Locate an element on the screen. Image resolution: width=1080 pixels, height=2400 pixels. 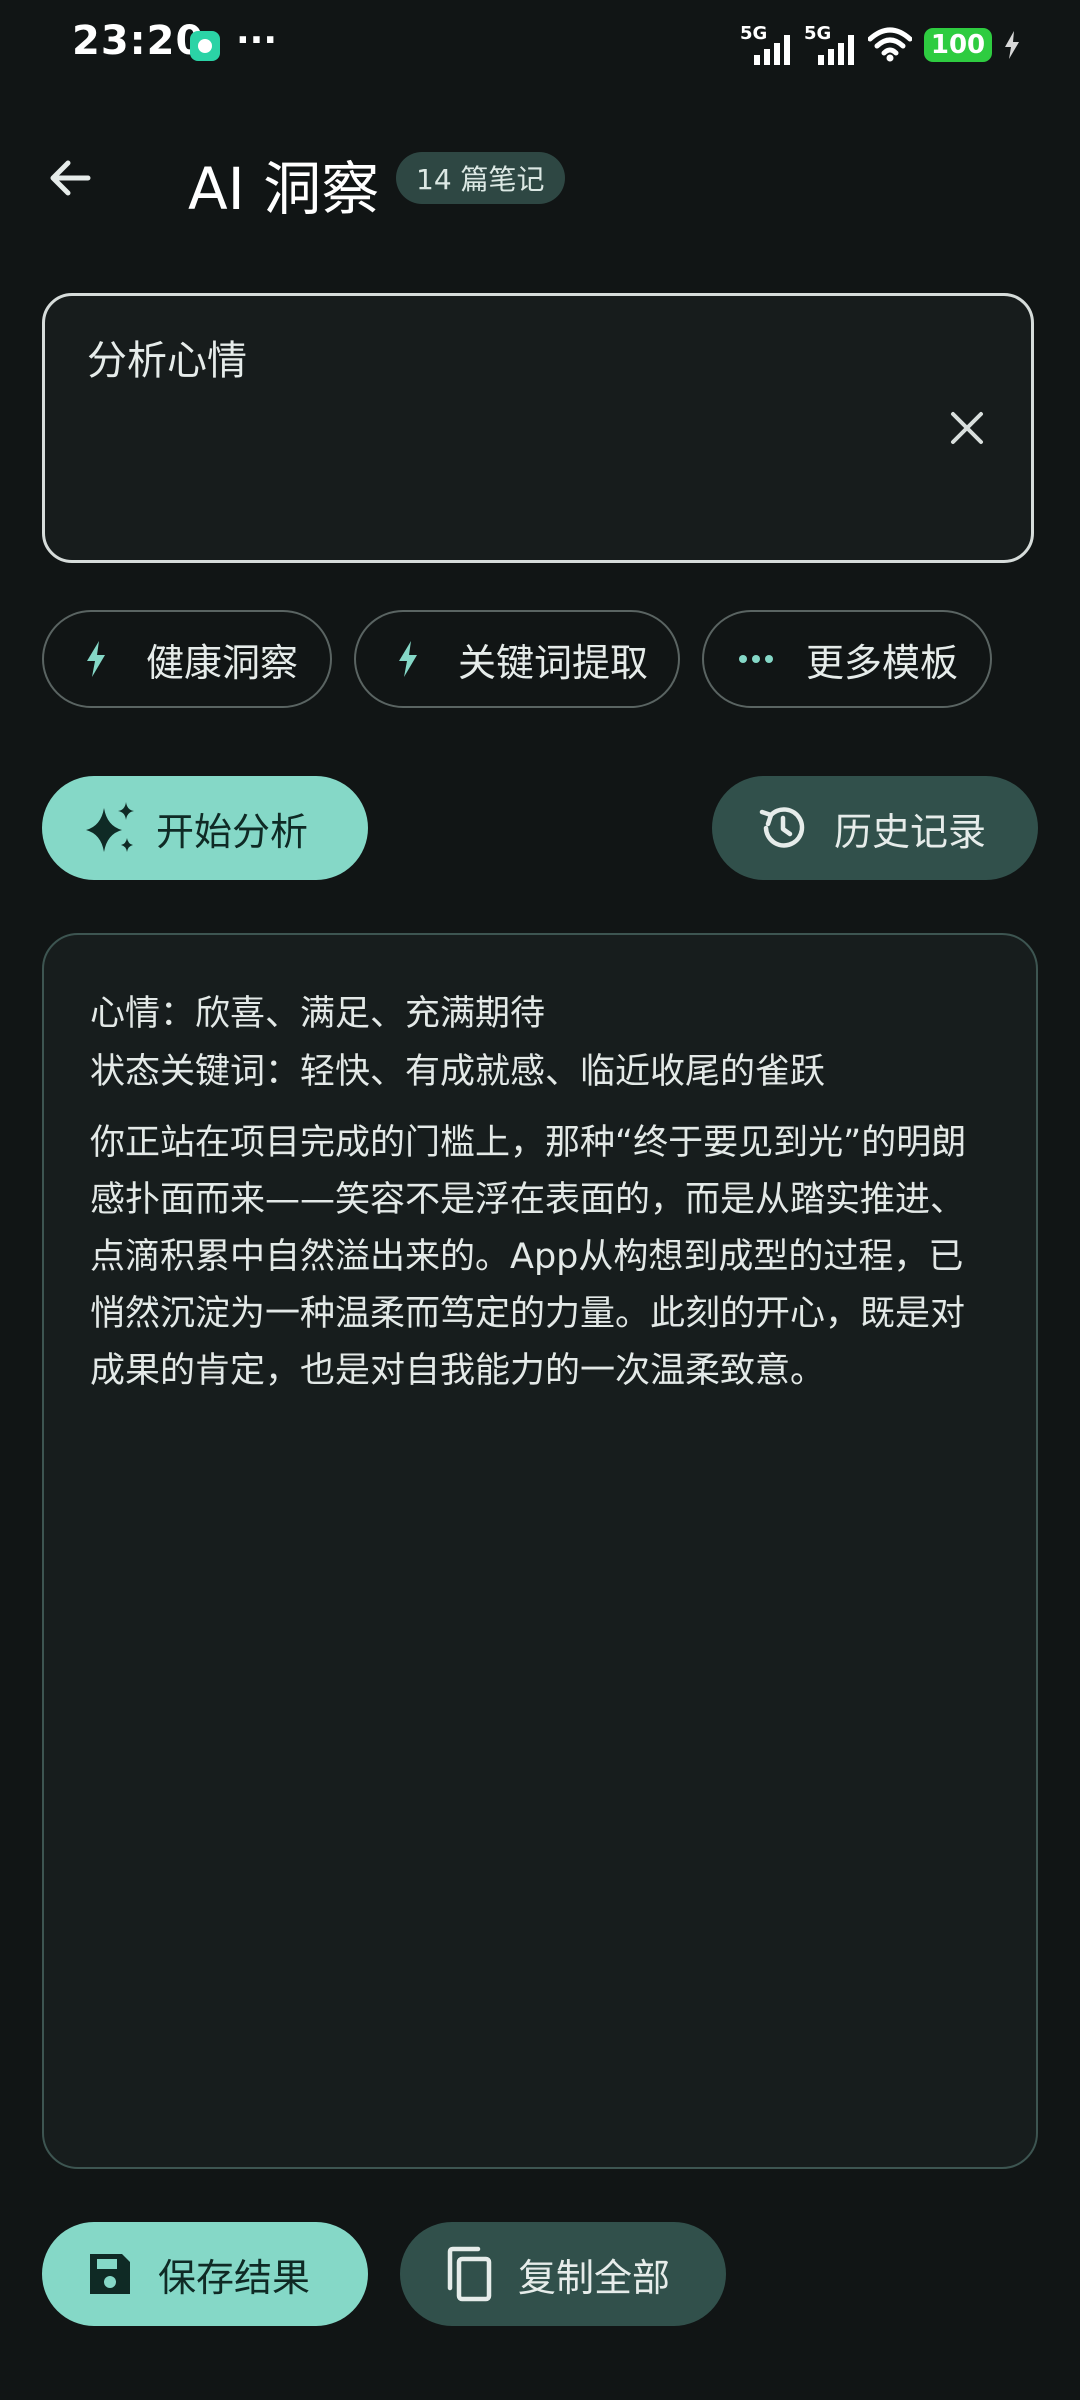
copy-all-label: 复制全部 is located at coordinates (594, 2277).